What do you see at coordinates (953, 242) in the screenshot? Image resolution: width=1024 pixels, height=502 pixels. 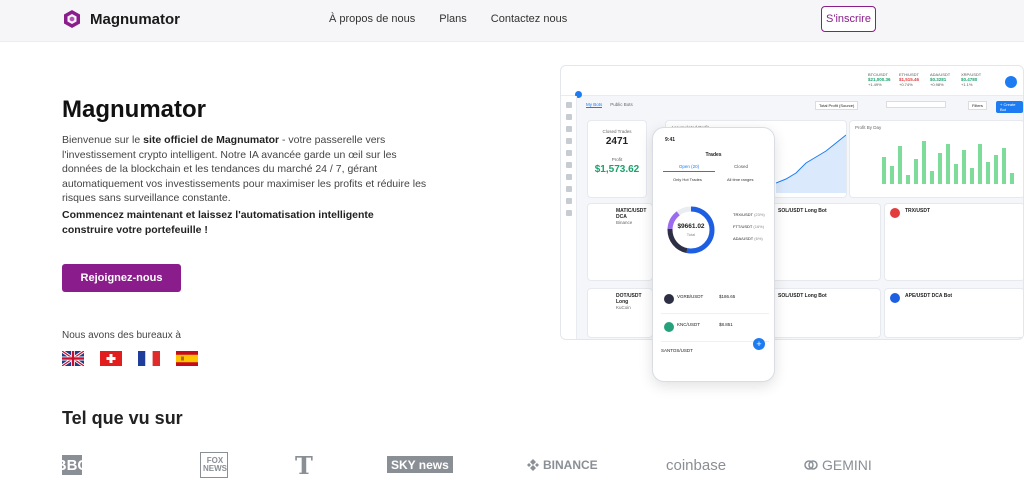 I see `bot-card-trx: TRX/USDT` at bounding box center [953, 242].